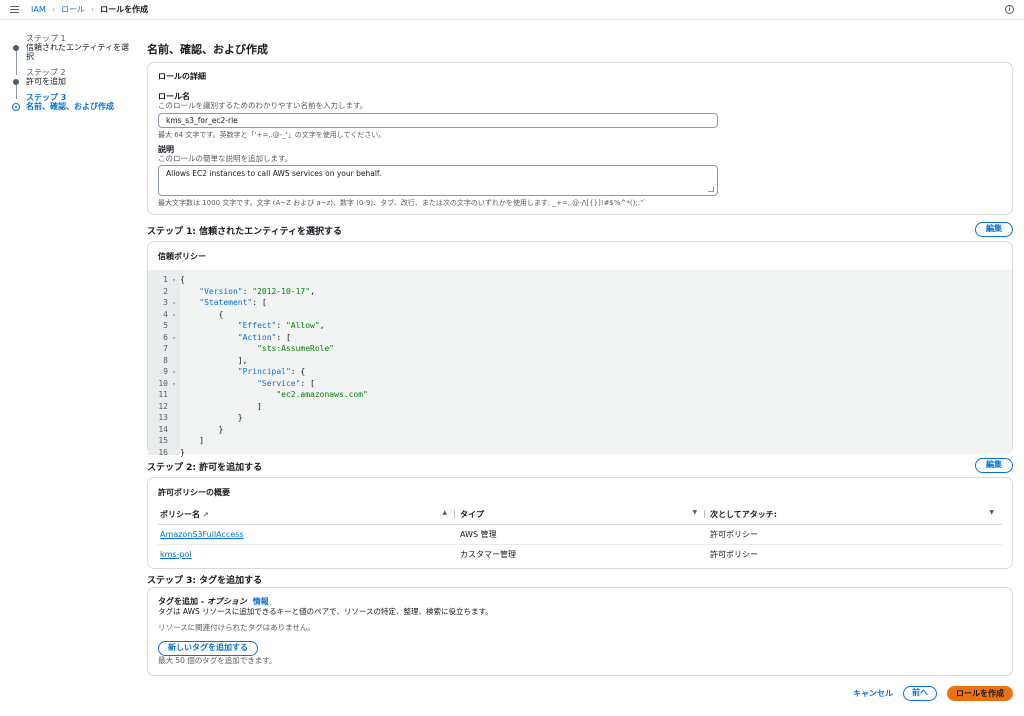  I want to click on code-line: 15 ], so click(580, 441).